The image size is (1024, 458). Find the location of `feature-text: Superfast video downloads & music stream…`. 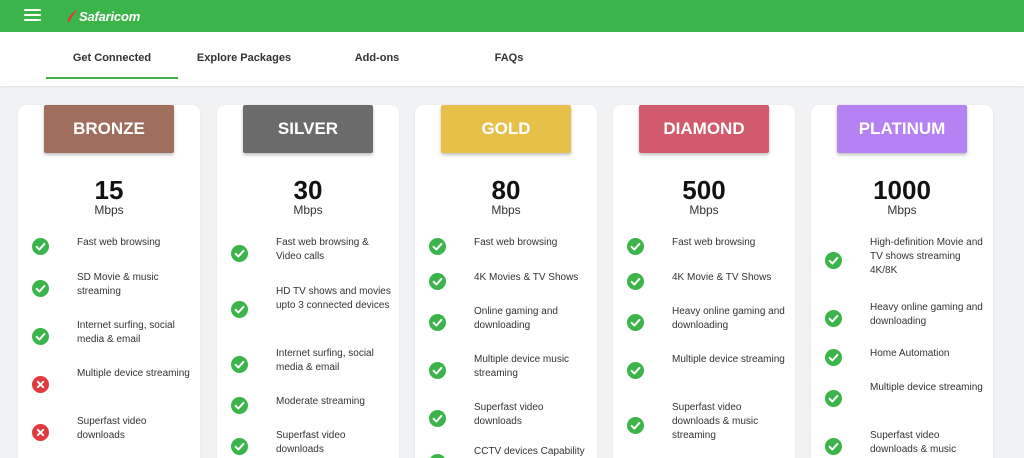

feature-text: Superfast video downloads & music stream… is located at coordinates (715, 421).